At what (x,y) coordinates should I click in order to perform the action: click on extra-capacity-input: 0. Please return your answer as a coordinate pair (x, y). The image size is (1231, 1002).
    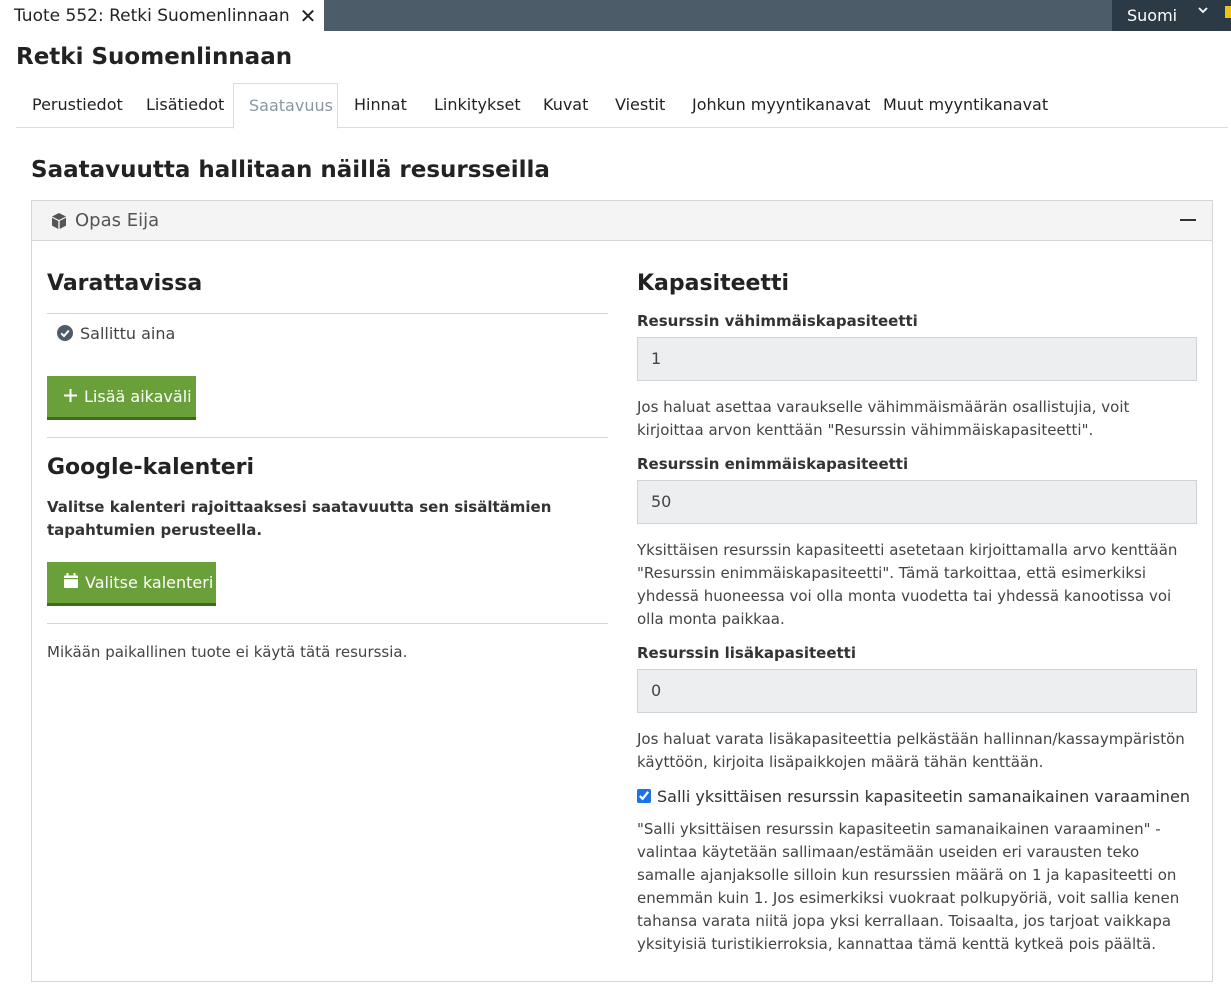
    Looking at the image, I should click on (917, 691).